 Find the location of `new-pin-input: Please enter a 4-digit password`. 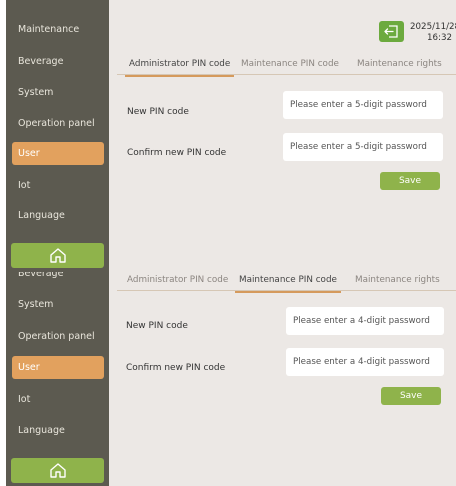

new-pin-input: Please enter a 4-digit password is located at coordinates (365, 321).